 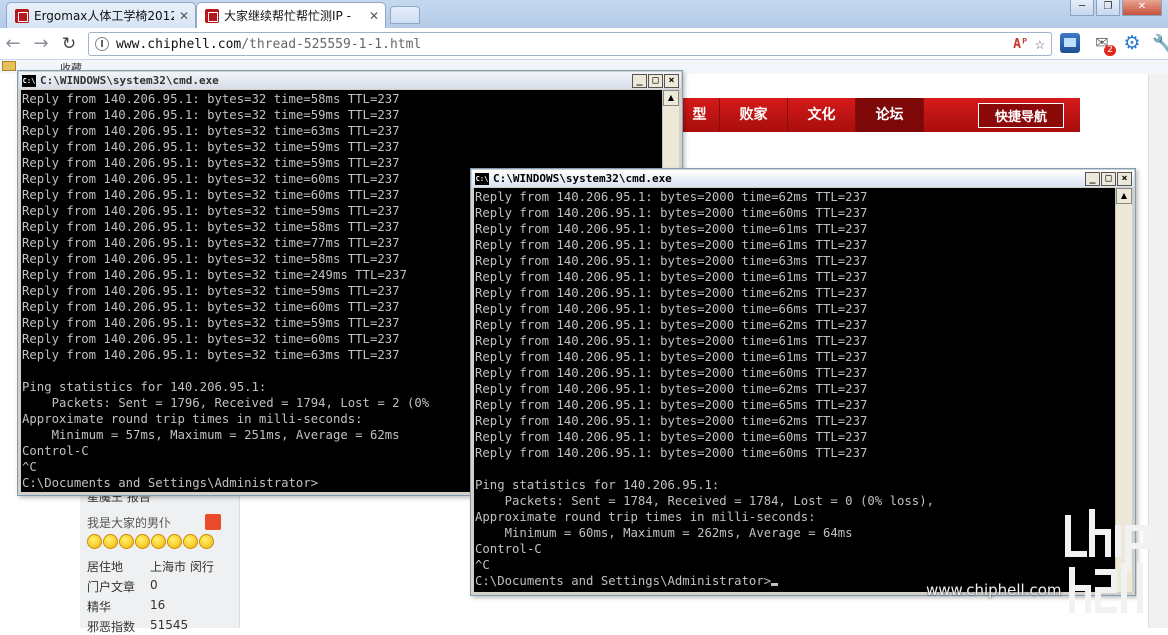 What do you see at coordinates (69, 44) in the screenshot?
I see `reload-icon: ↻` at bounding box center [69, 44].